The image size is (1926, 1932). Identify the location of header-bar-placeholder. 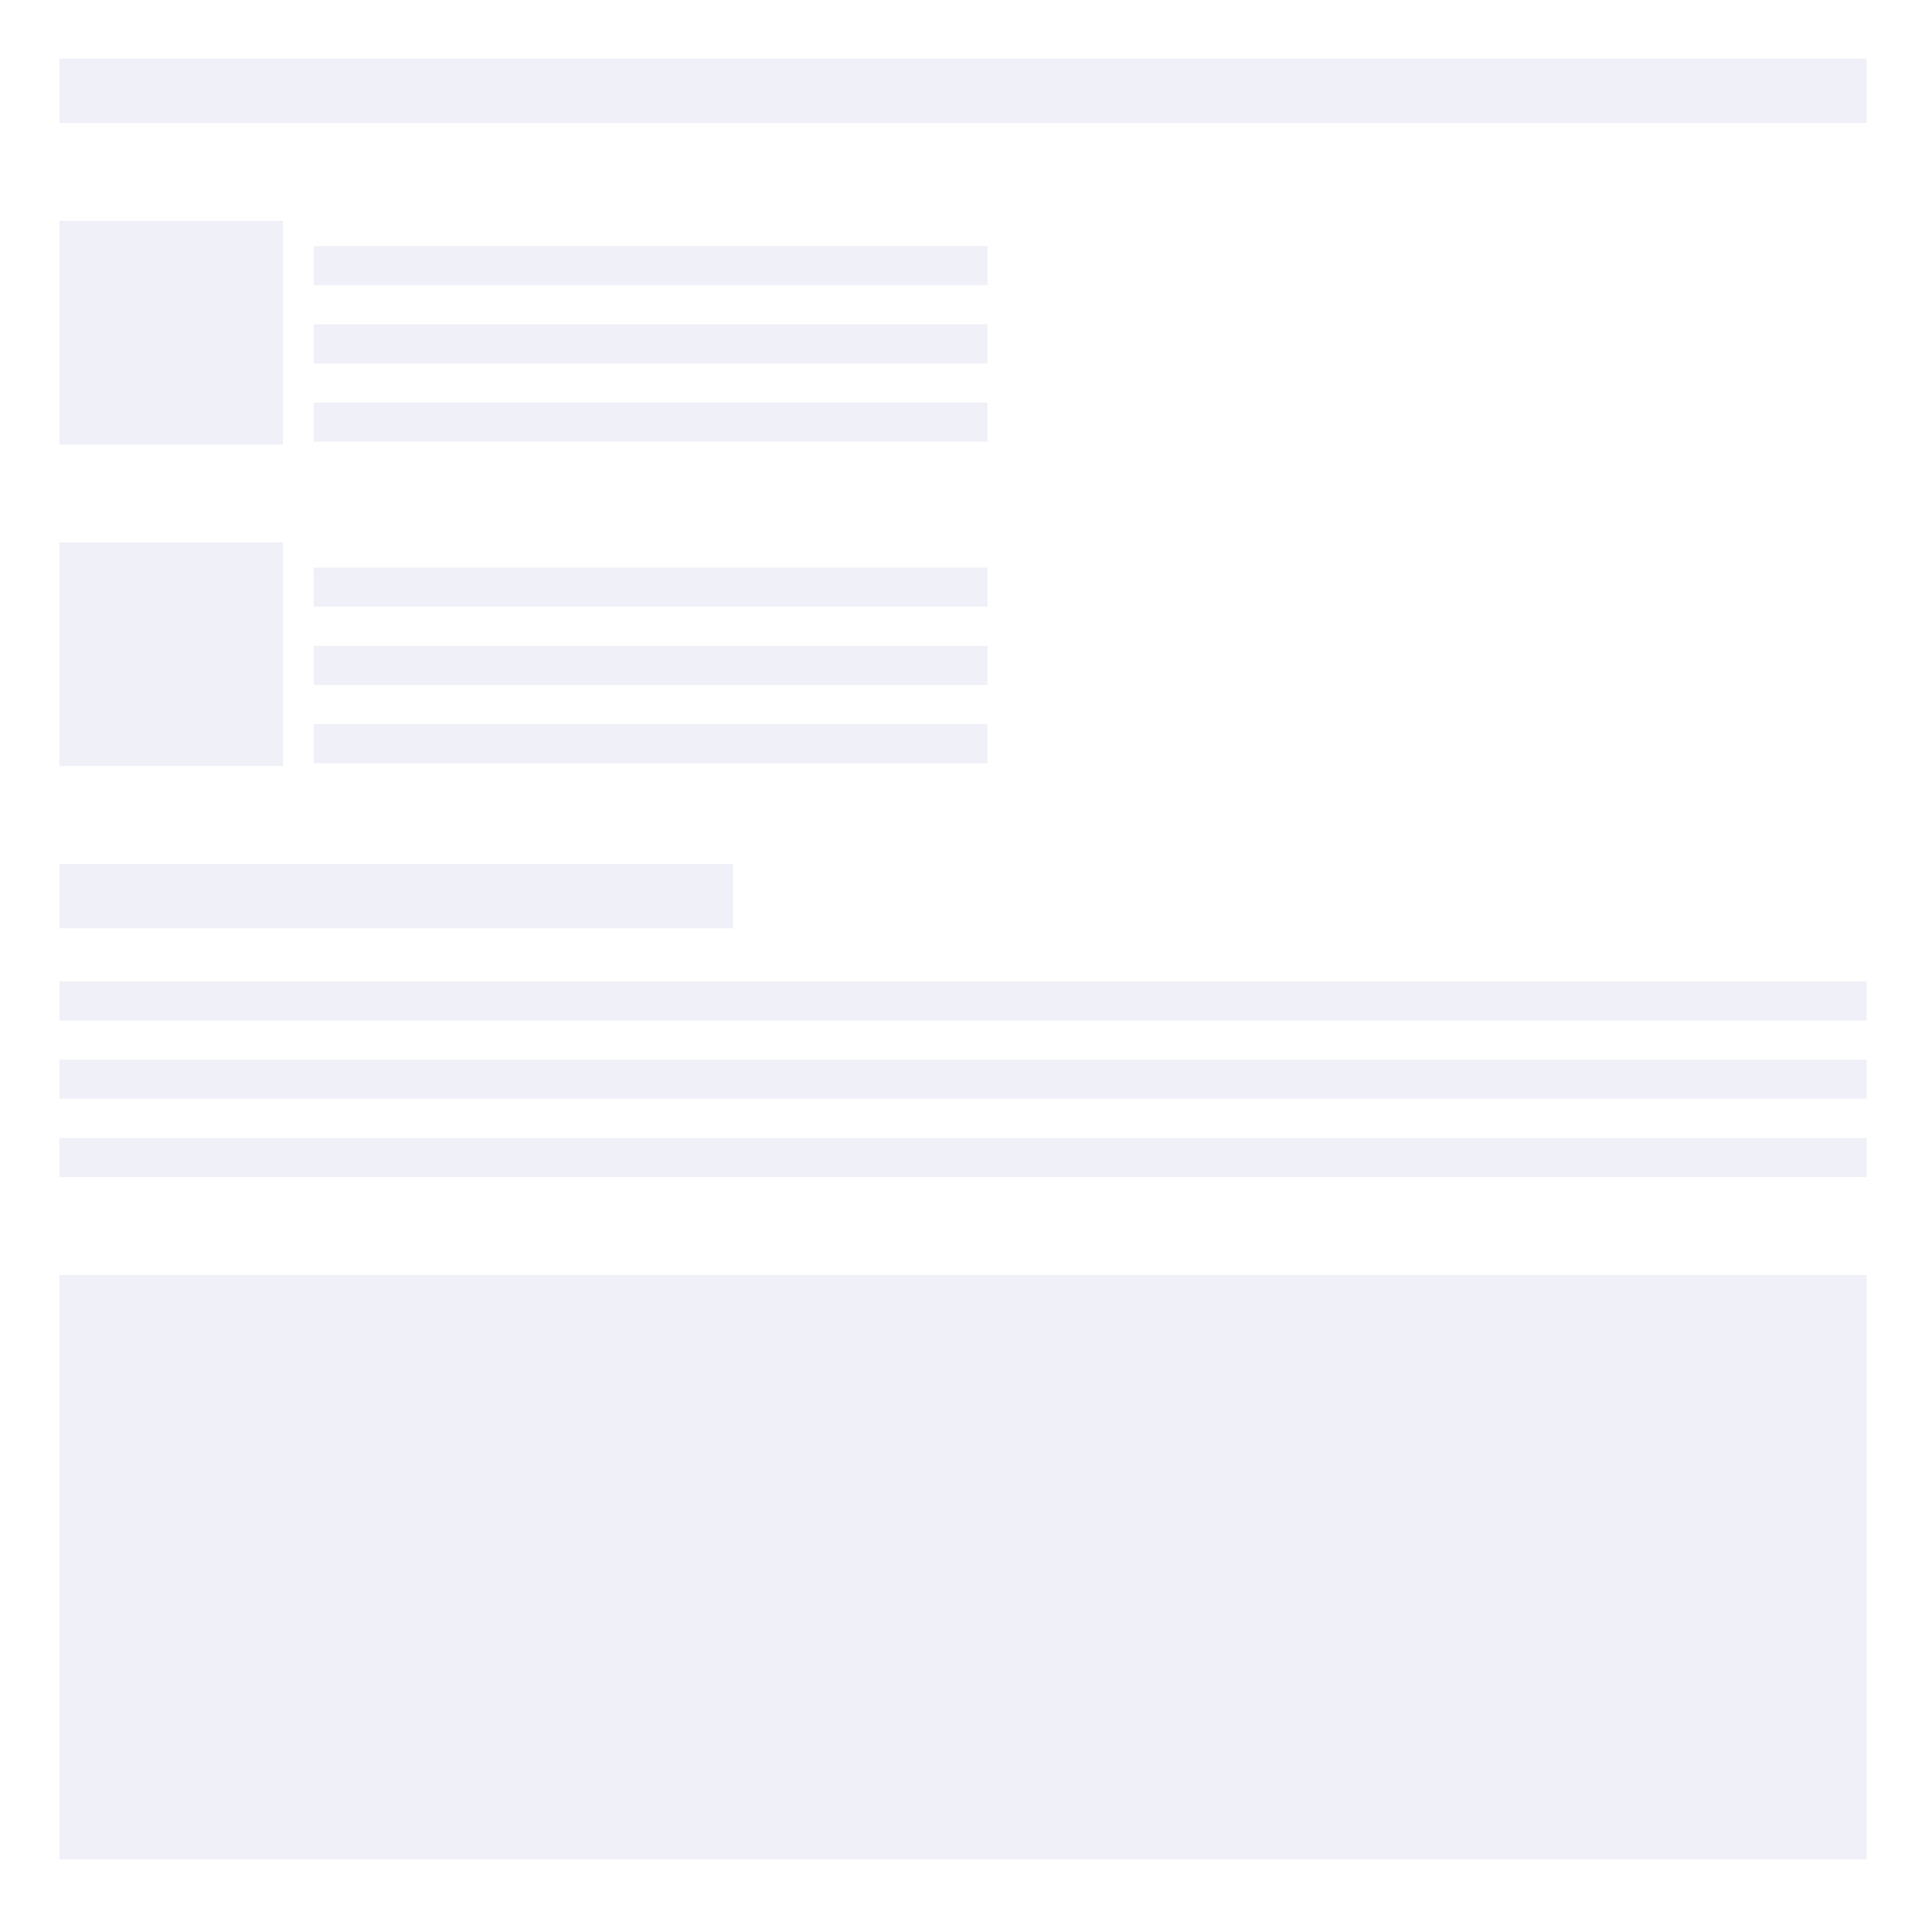
(963, 91).